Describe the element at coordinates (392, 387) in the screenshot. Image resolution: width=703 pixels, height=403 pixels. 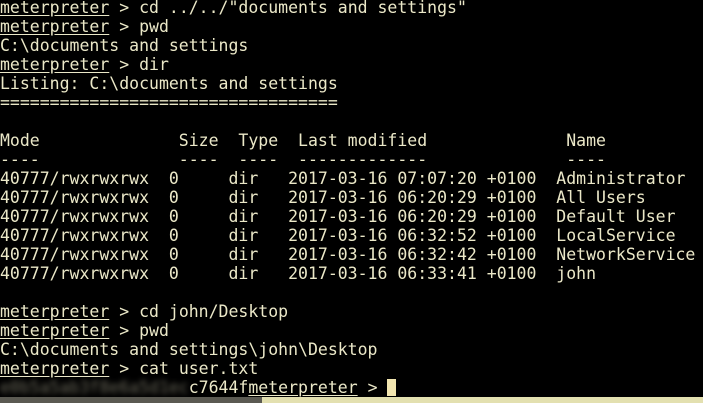
I see `text-cursor` at that location.